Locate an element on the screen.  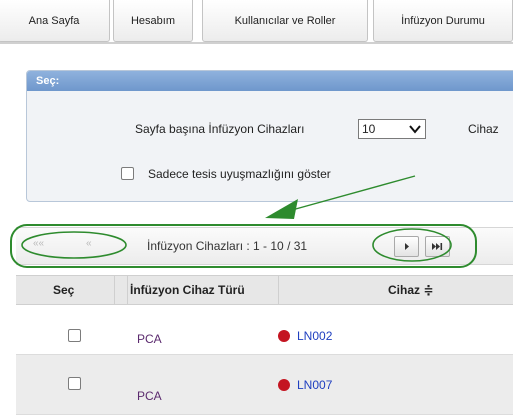
tab-account: Hesabım is located at coordinates (153, 21).